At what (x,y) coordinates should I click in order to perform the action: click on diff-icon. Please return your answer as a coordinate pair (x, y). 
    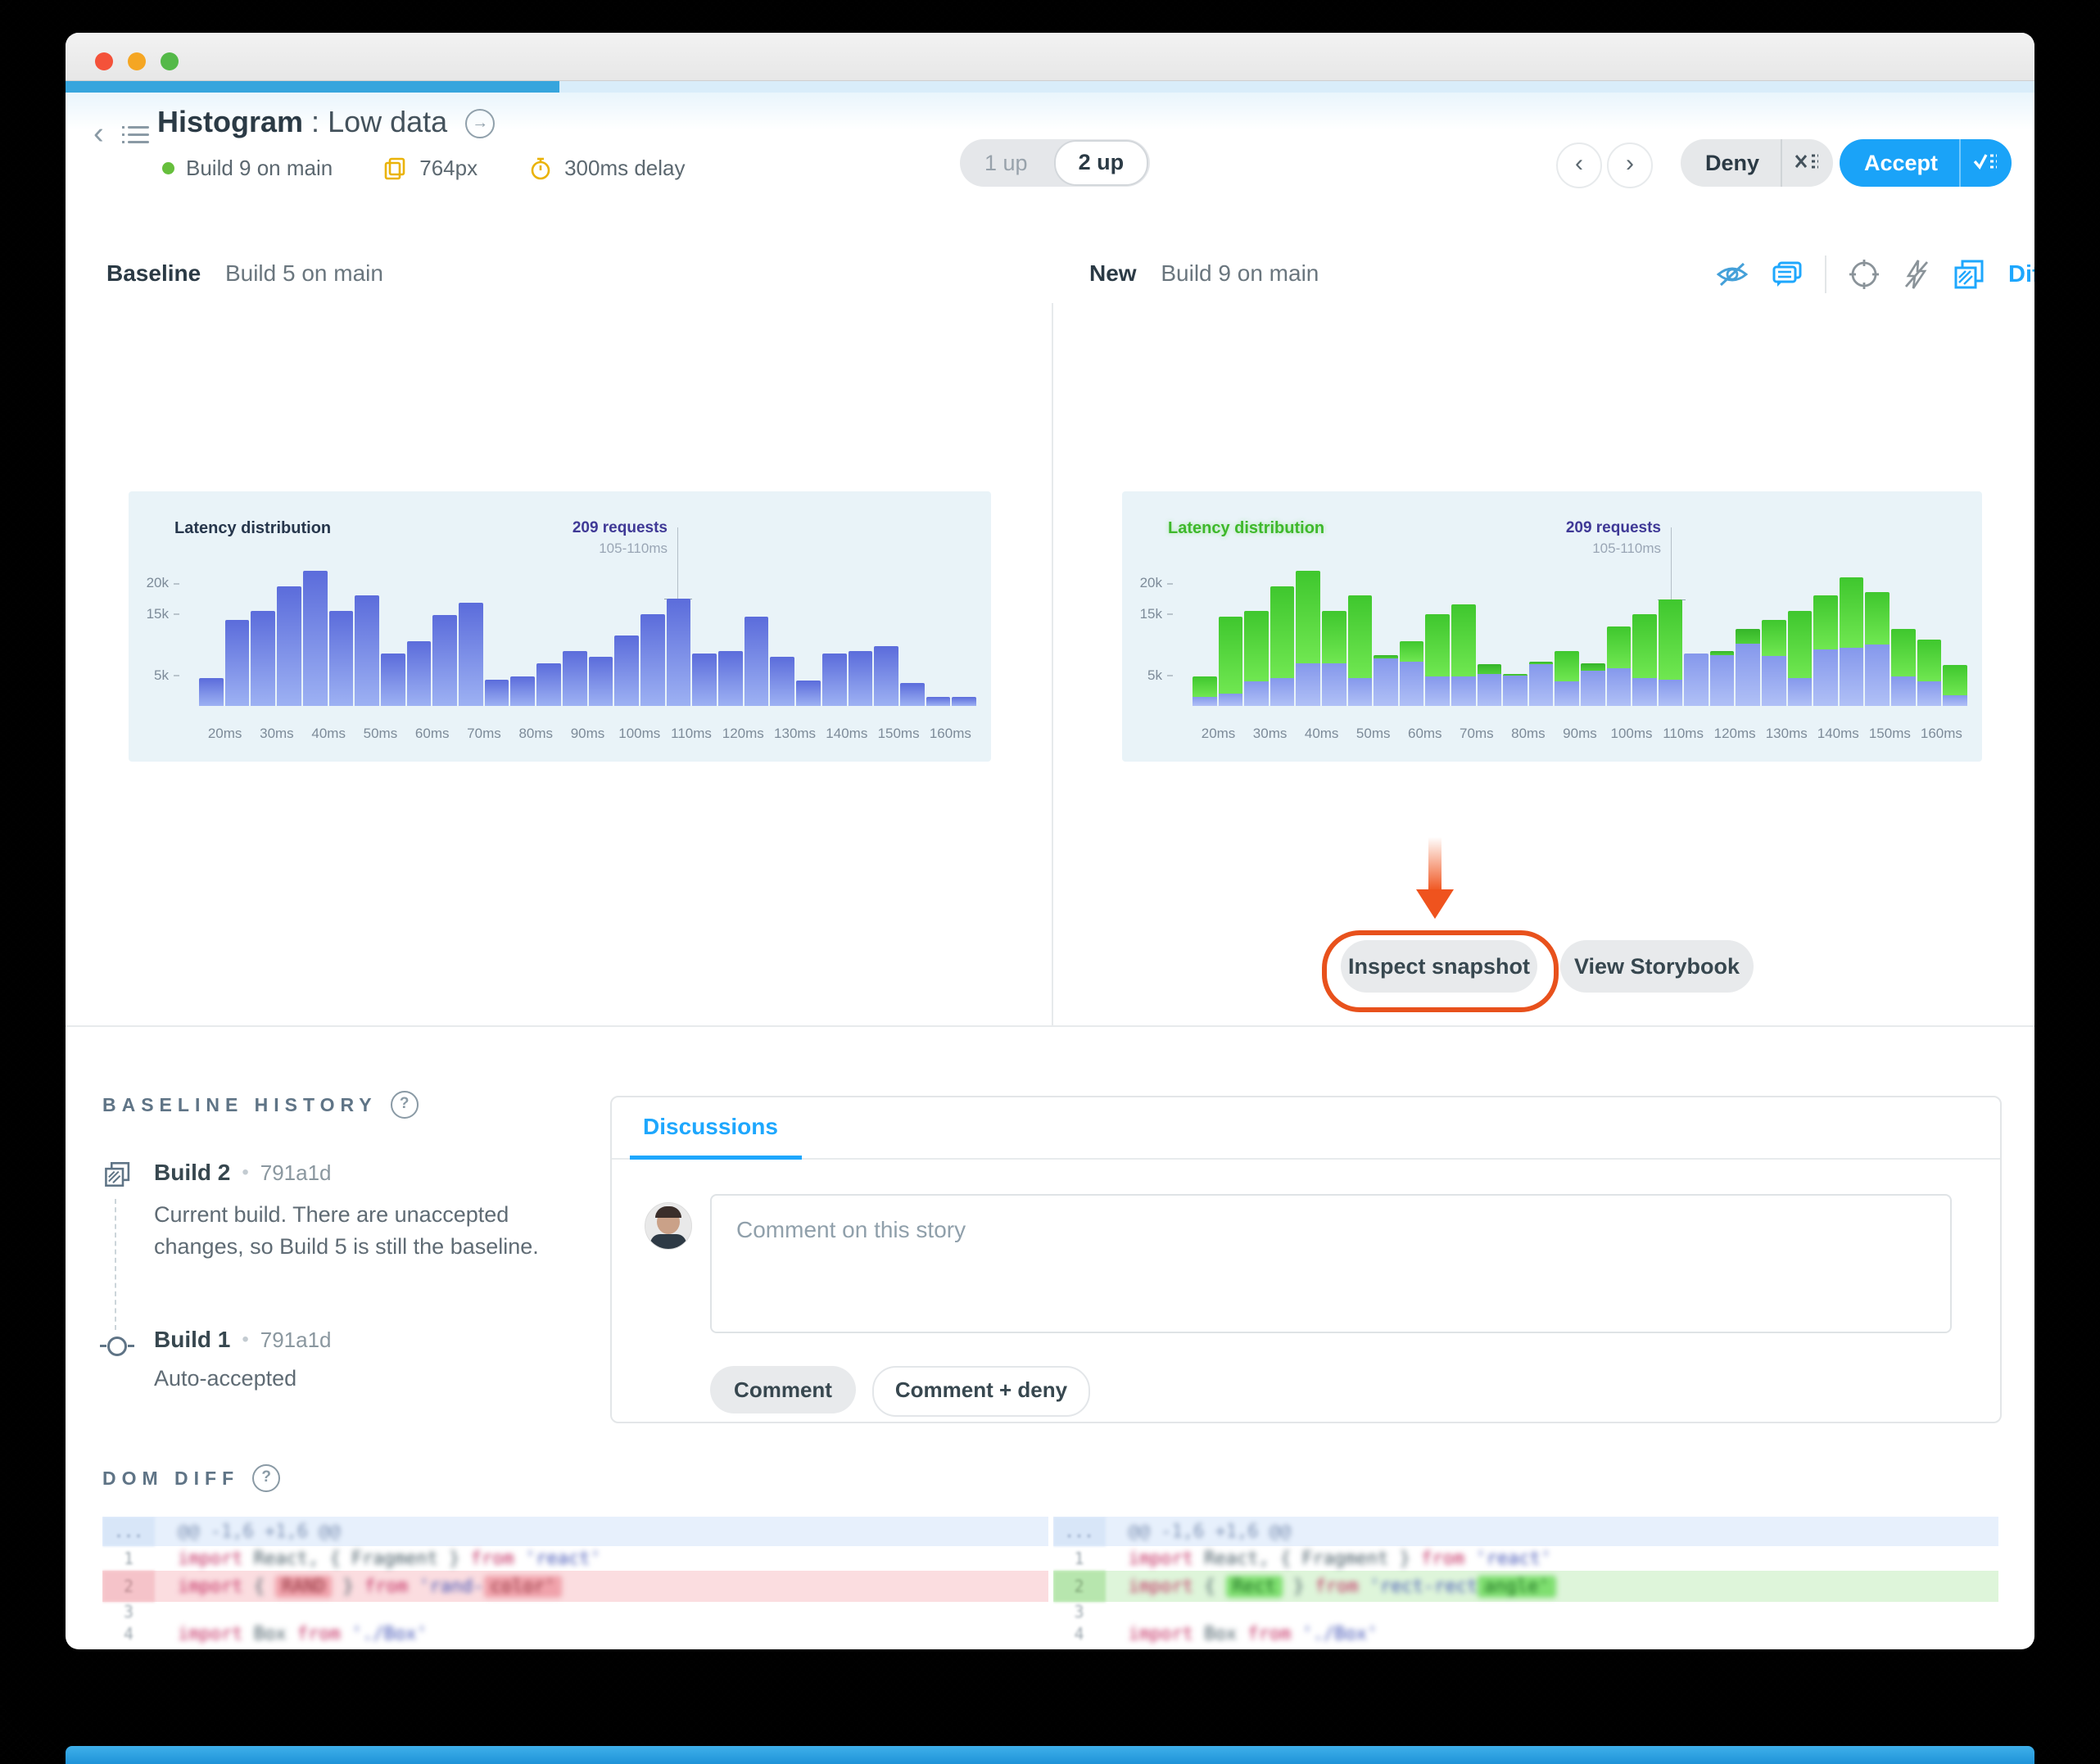
    Looking at the image, I should click on (1970, 274).